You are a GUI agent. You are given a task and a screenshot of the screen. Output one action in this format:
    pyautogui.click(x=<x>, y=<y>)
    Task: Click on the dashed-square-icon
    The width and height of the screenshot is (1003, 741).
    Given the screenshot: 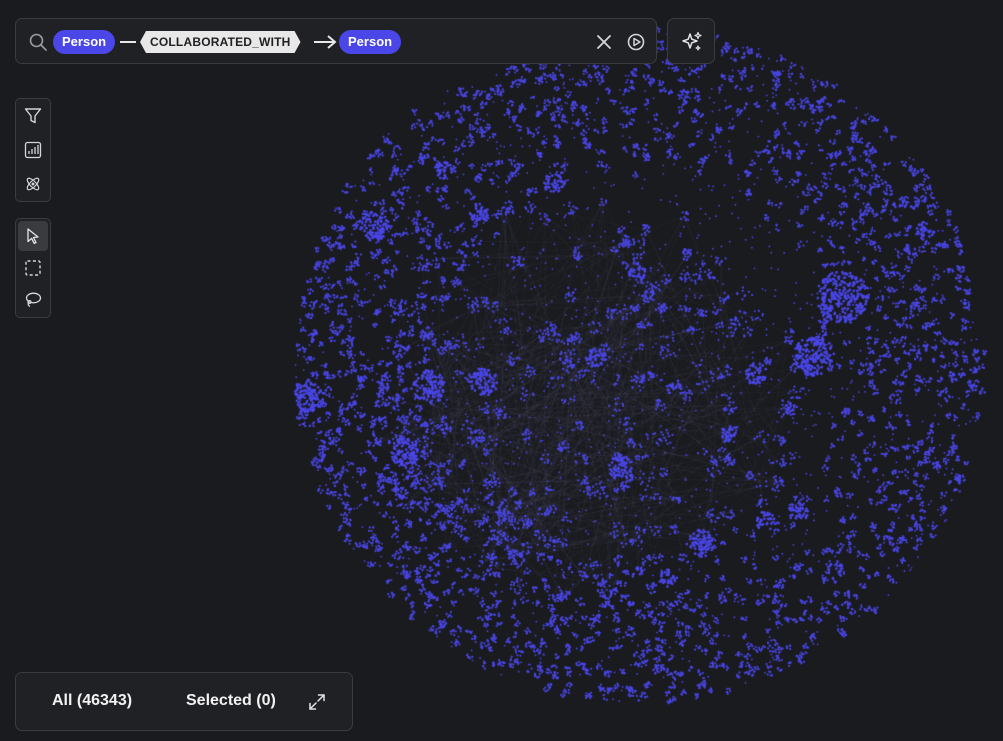 What is the action you would take?
    pyautogui.click(x=33, y=268)
    